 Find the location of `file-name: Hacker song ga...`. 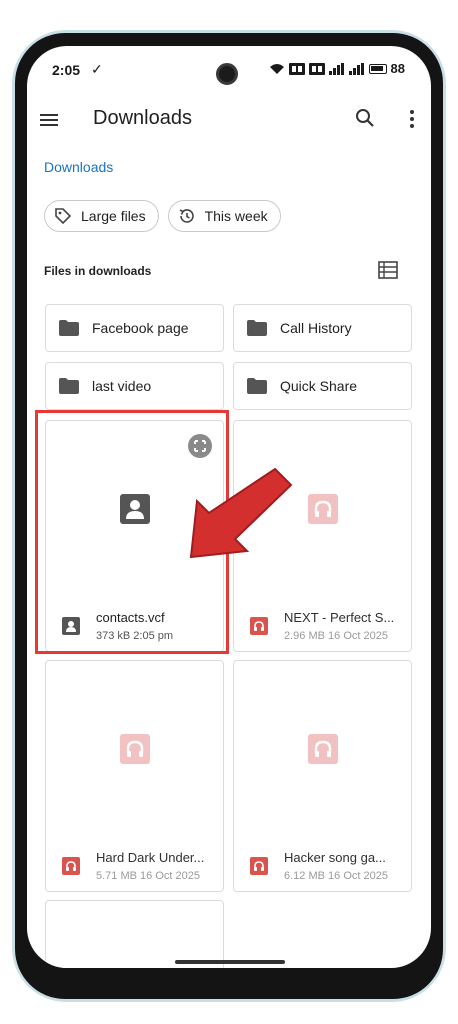

file-name: Hacker song ga... is located at coordinates (335, 857).